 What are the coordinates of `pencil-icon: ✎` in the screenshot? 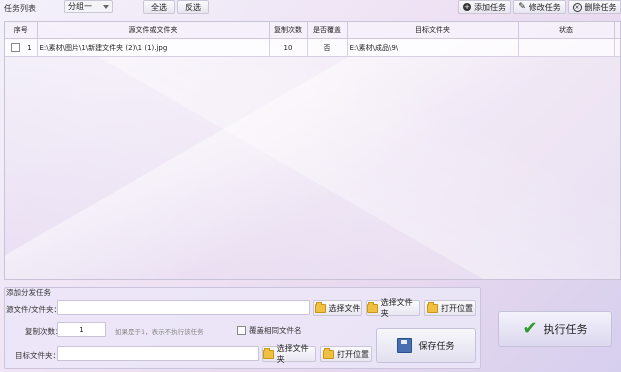 It's located at (522, 7).